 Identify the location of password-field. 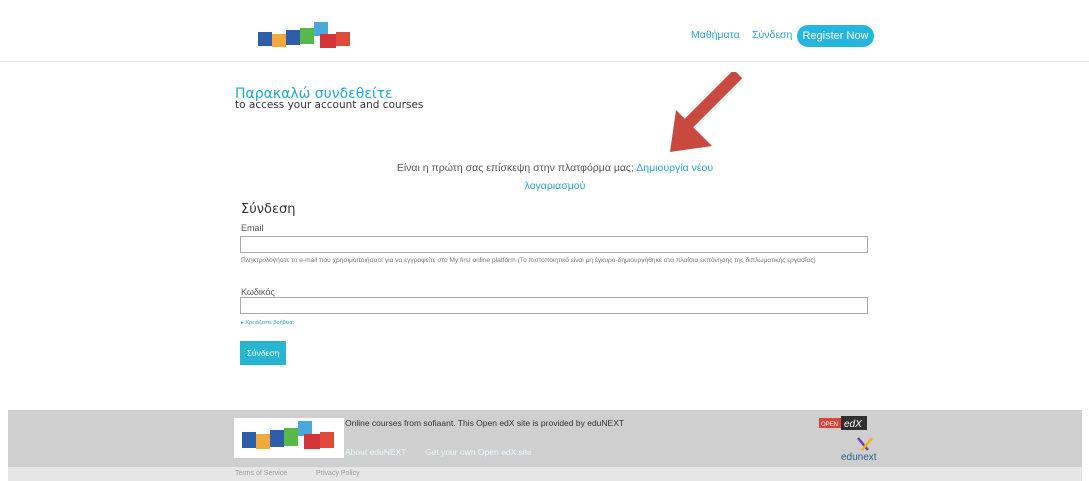
(554, 305).